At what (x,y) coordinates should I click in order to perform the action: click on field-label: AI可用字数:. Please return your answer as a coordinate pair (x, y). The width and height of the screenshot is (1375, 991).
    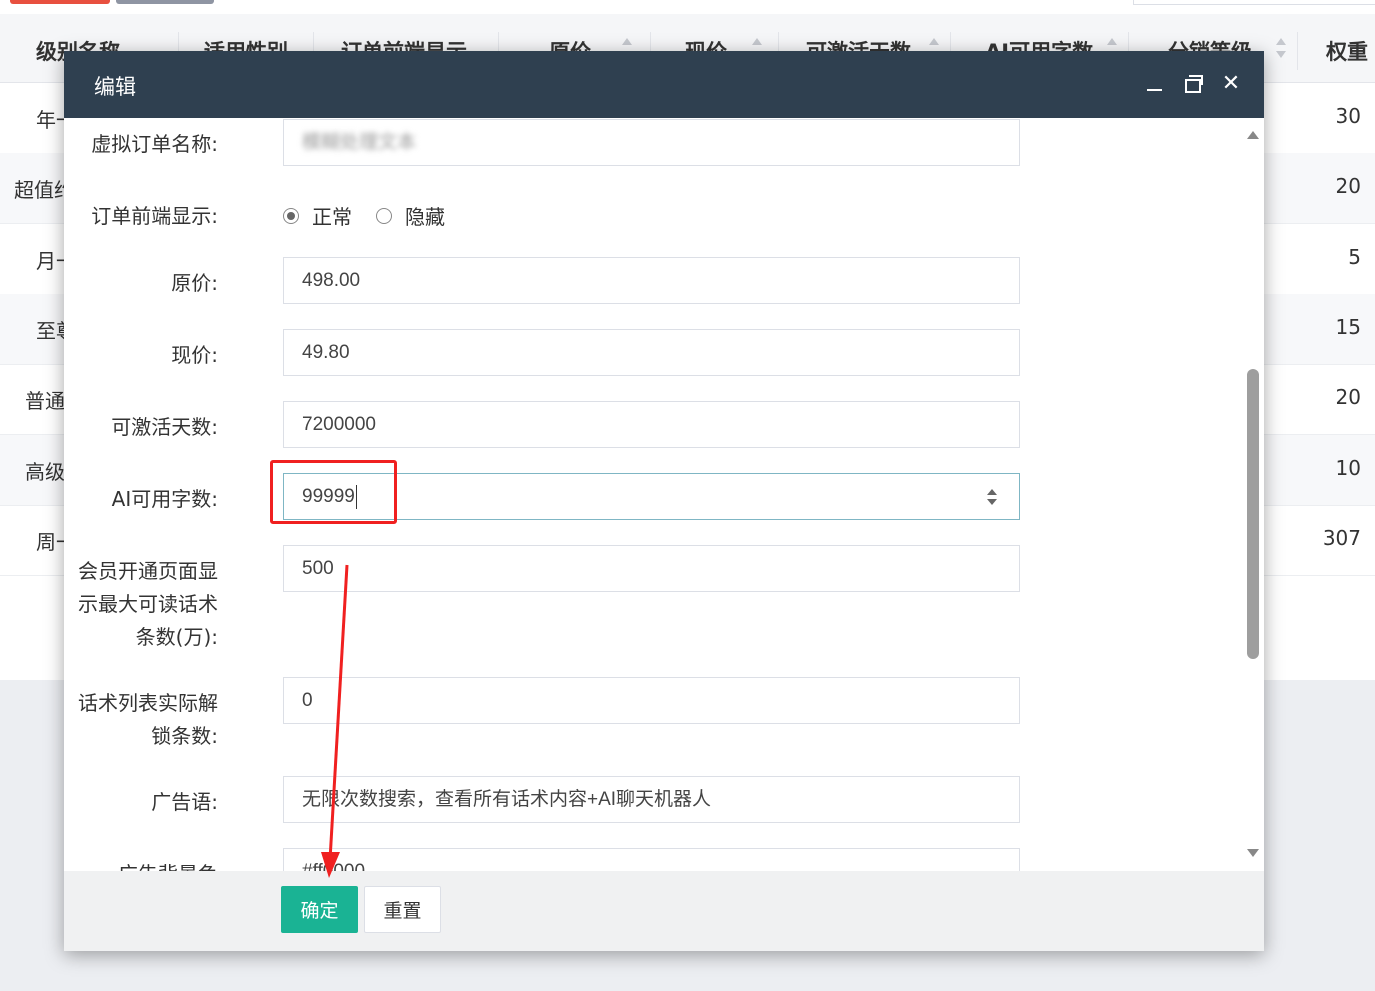
    Looking at the image, I should click on (164, 499).